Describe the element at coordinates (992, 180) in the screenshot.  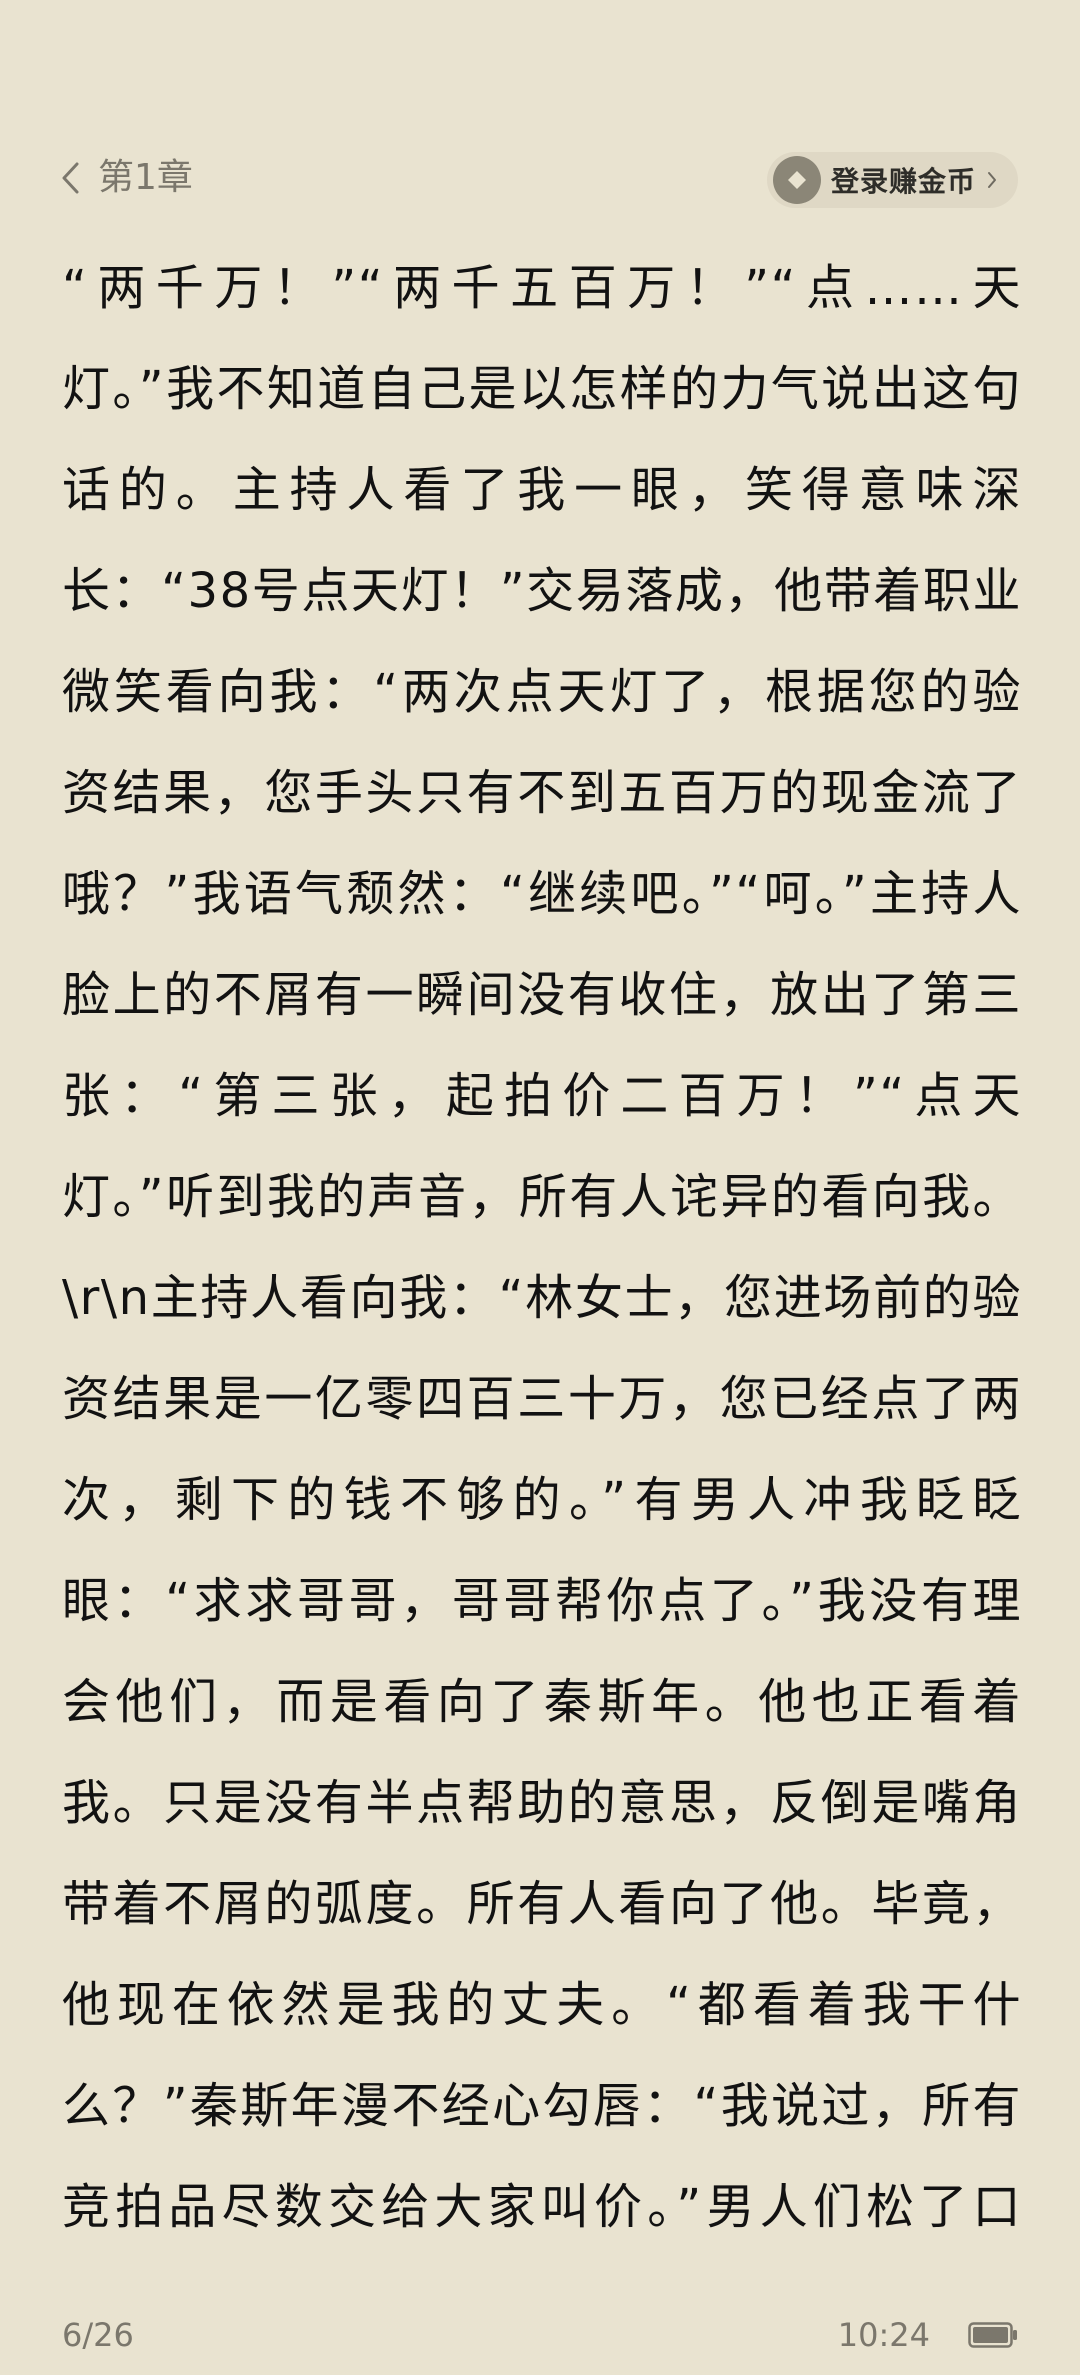
I see `chevron-right-icon` at that location.